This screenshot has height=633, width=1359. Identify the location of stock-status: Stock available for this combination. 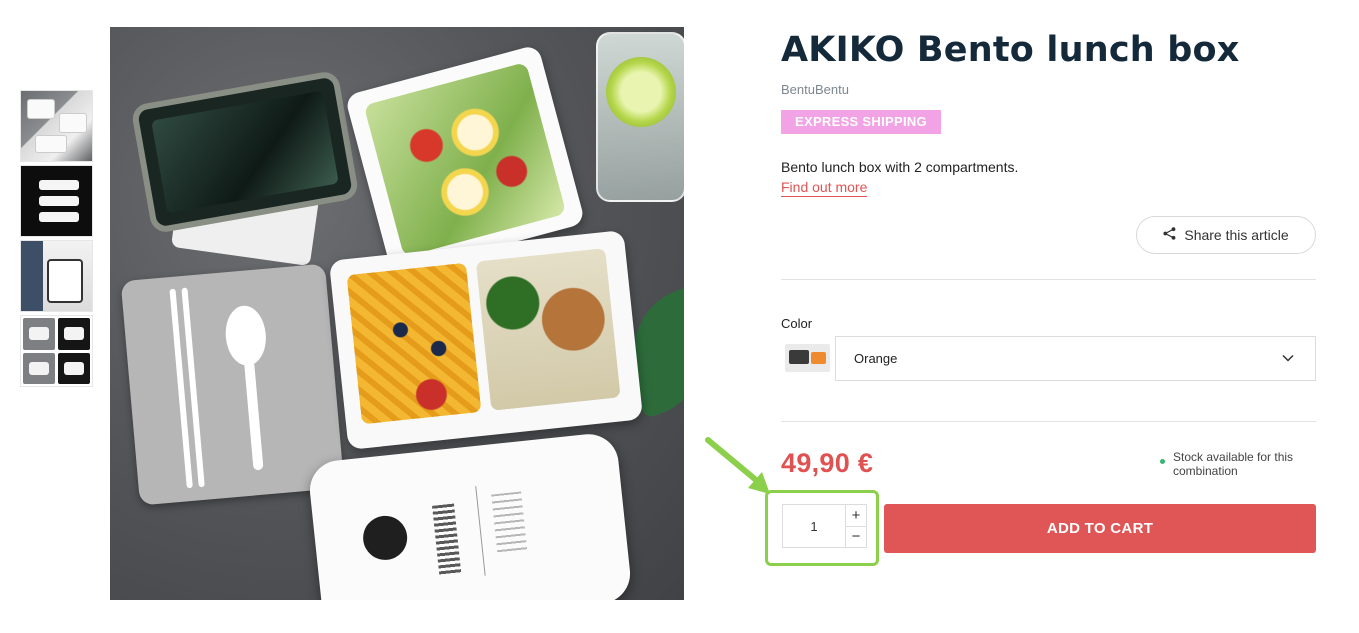
(1235, 464).